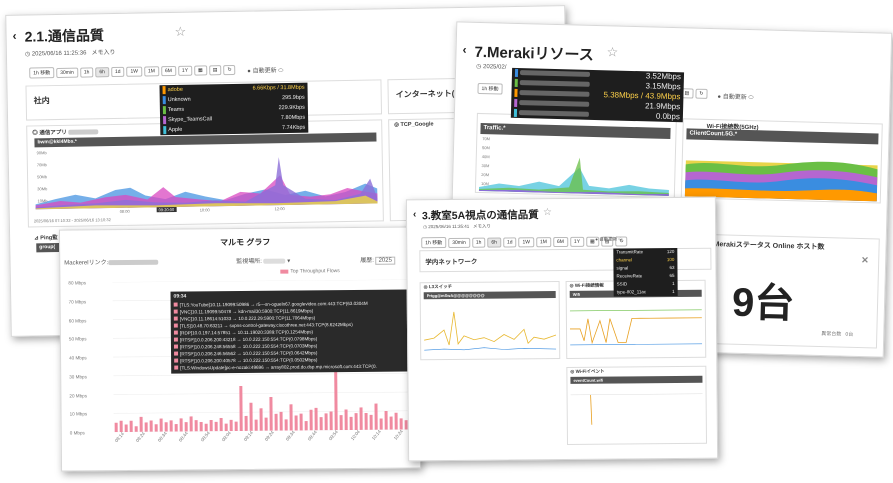 This screenshot has height=483, width=893. What do you see at coordinates (636, 327) in the screenshot?
I see `wifi-info-chart` at bounding box center [636, 327].